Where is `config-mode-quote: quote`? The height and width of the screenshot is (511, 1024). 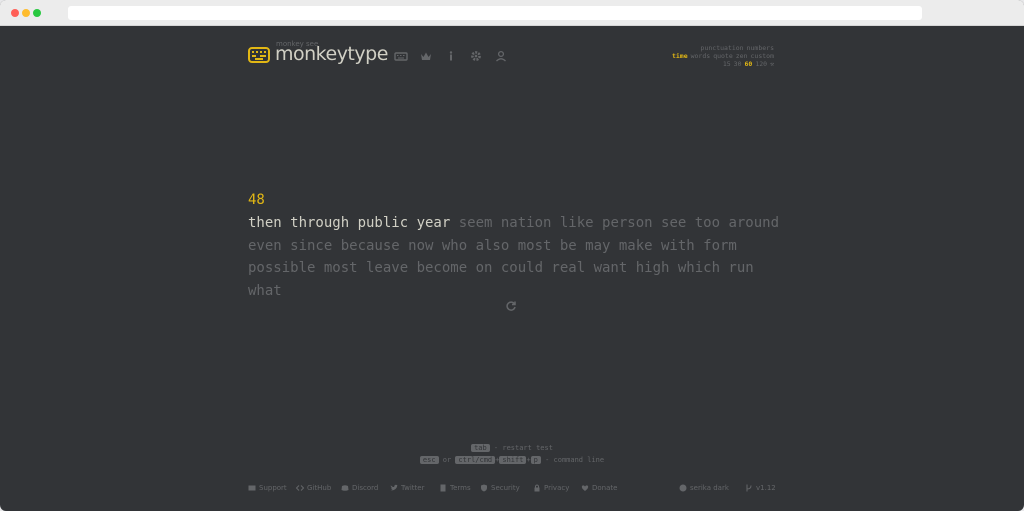
config-mode-quote: quote is located at coordinates (723, 56).